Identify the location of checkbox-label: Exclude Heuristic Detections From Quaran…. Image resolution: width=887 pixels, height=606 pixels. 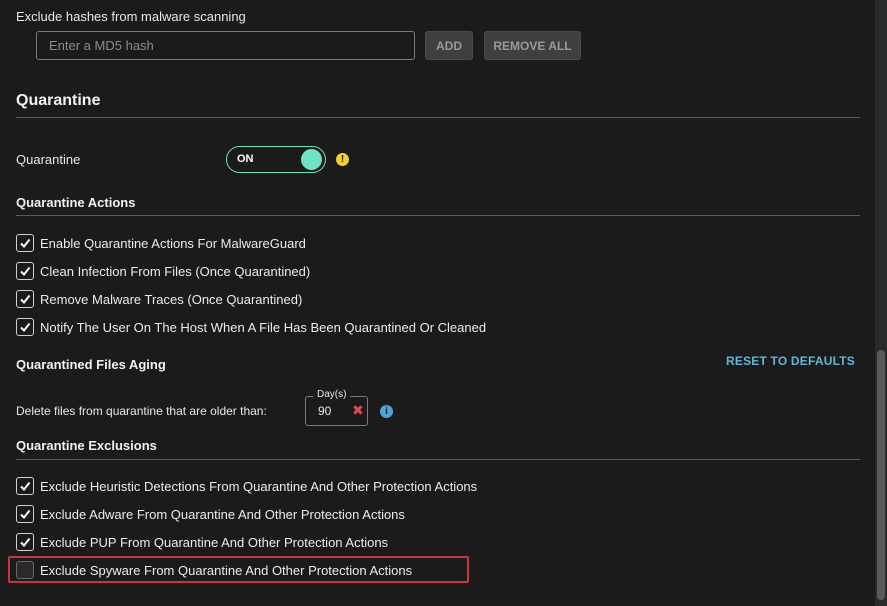
(259, 486).